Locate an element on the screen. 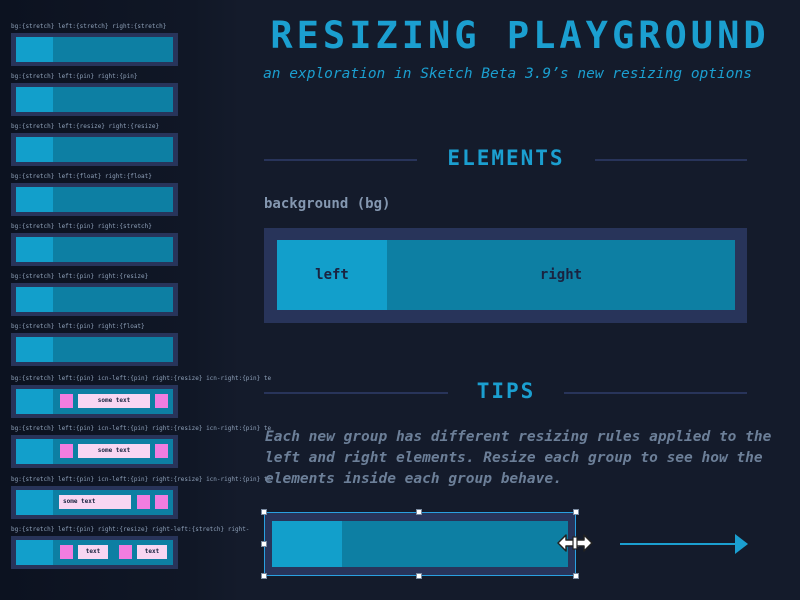 The width and height of the screenshot is (800, 600). background-label: background (bg) is located at coordinates (327, 204).